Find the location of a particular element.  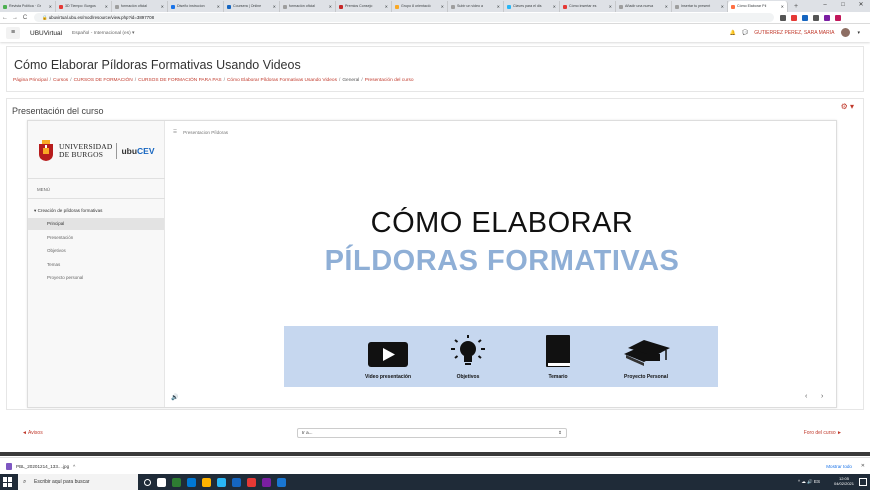

tree-item: Proyecto personal is located at coordinates (96, 278).